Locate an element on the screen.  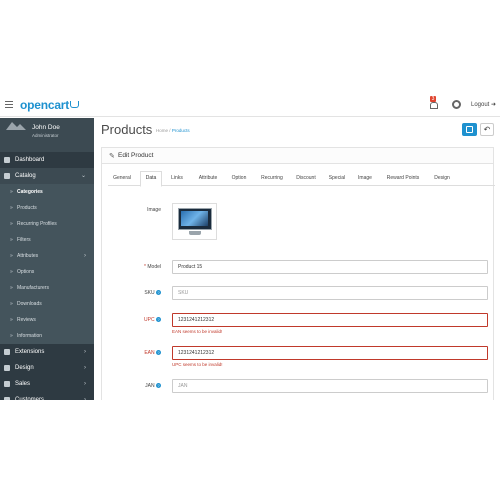
user-profile: John Doe Administrator is located at coordinates (47, 135).